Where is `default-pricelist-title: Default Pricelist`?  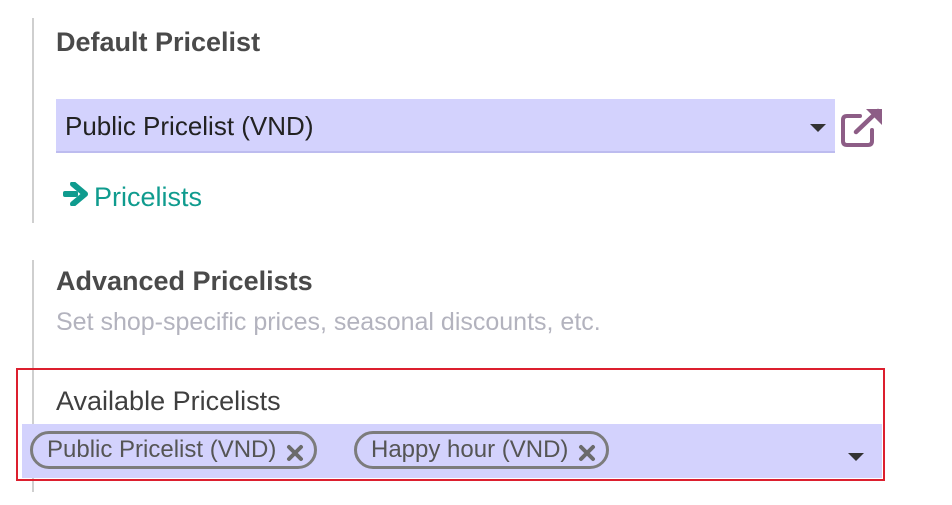 default-pricelist-title: Default Pricelist is located at coordinates (158, 42).